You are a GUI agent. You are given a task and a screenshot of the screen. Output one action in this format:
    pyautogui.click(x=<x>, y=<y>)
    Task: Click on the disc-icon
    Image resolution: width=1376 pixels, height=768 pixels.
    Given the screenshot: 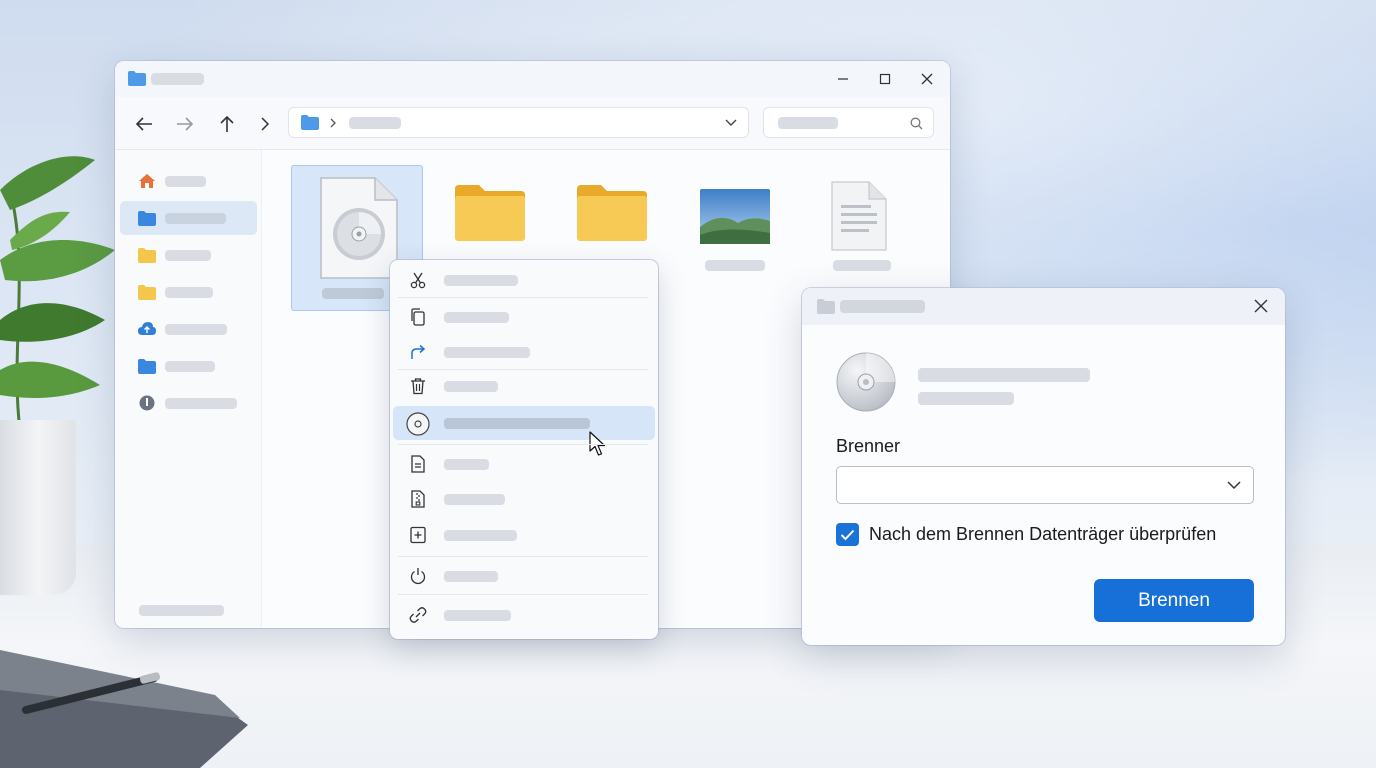 What is the action you would take?
    pyautogui.click(x=866, y=382)
    